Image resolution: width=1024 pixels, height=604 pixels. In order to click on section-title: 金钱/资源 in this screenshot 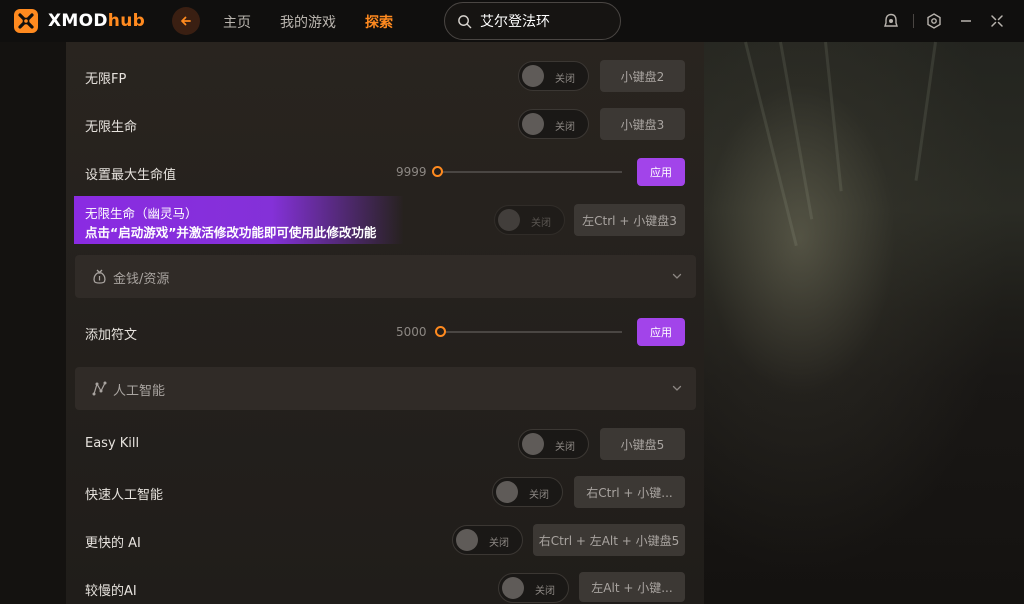, I will do `click(141, 279)`.